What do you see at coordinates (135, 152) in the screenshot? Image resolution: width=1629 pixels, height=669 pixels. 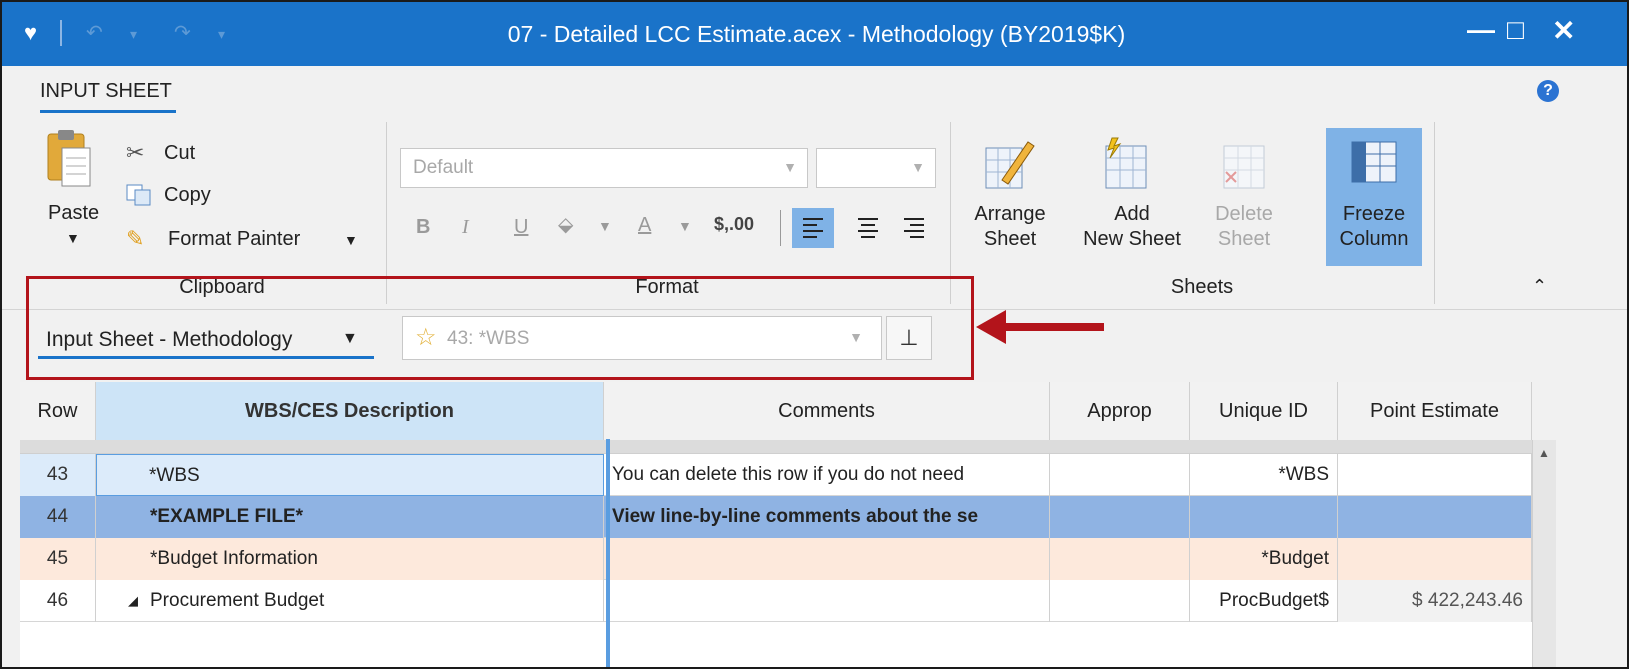 I see `cut-icon: ✂` at bounding box center [135, 152].